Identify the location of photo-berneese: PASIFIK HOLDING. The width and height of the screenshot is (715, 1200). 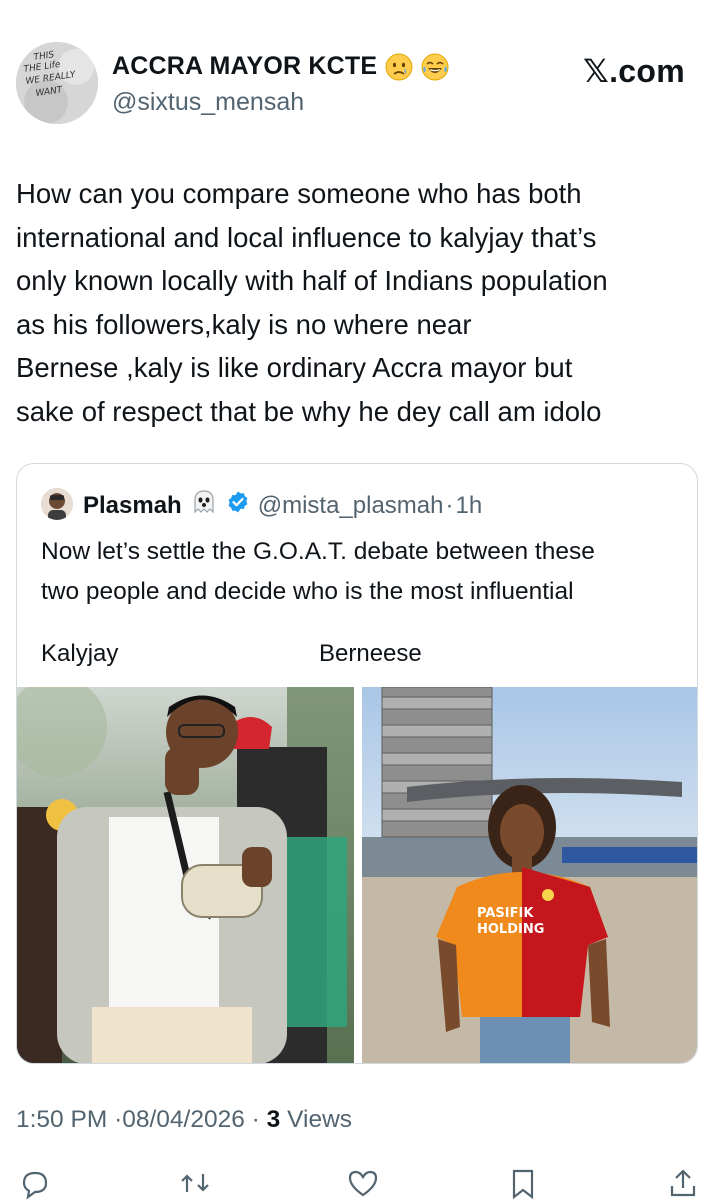
(529, 875).